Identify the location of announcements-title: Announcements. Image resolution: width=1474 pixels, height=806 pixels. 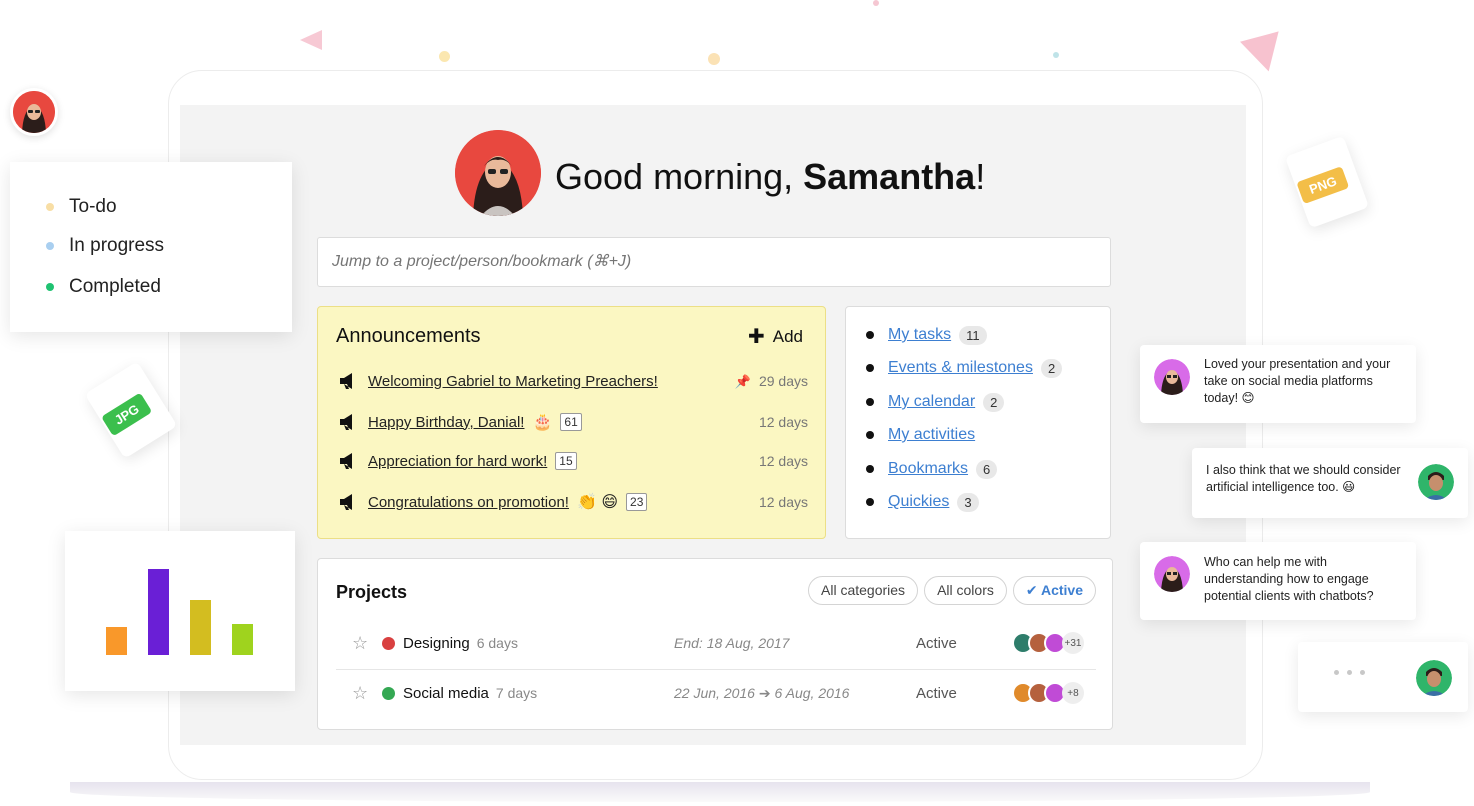
(408, 336).